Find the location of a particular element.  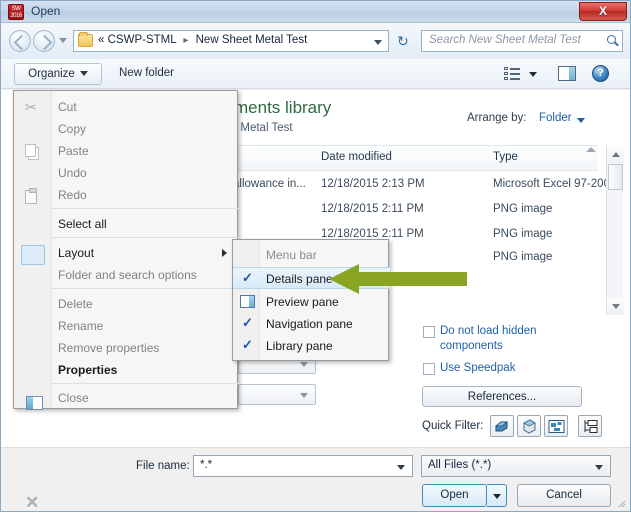

submenu-item-label: Menu bar is located at coordinates (291, 255).